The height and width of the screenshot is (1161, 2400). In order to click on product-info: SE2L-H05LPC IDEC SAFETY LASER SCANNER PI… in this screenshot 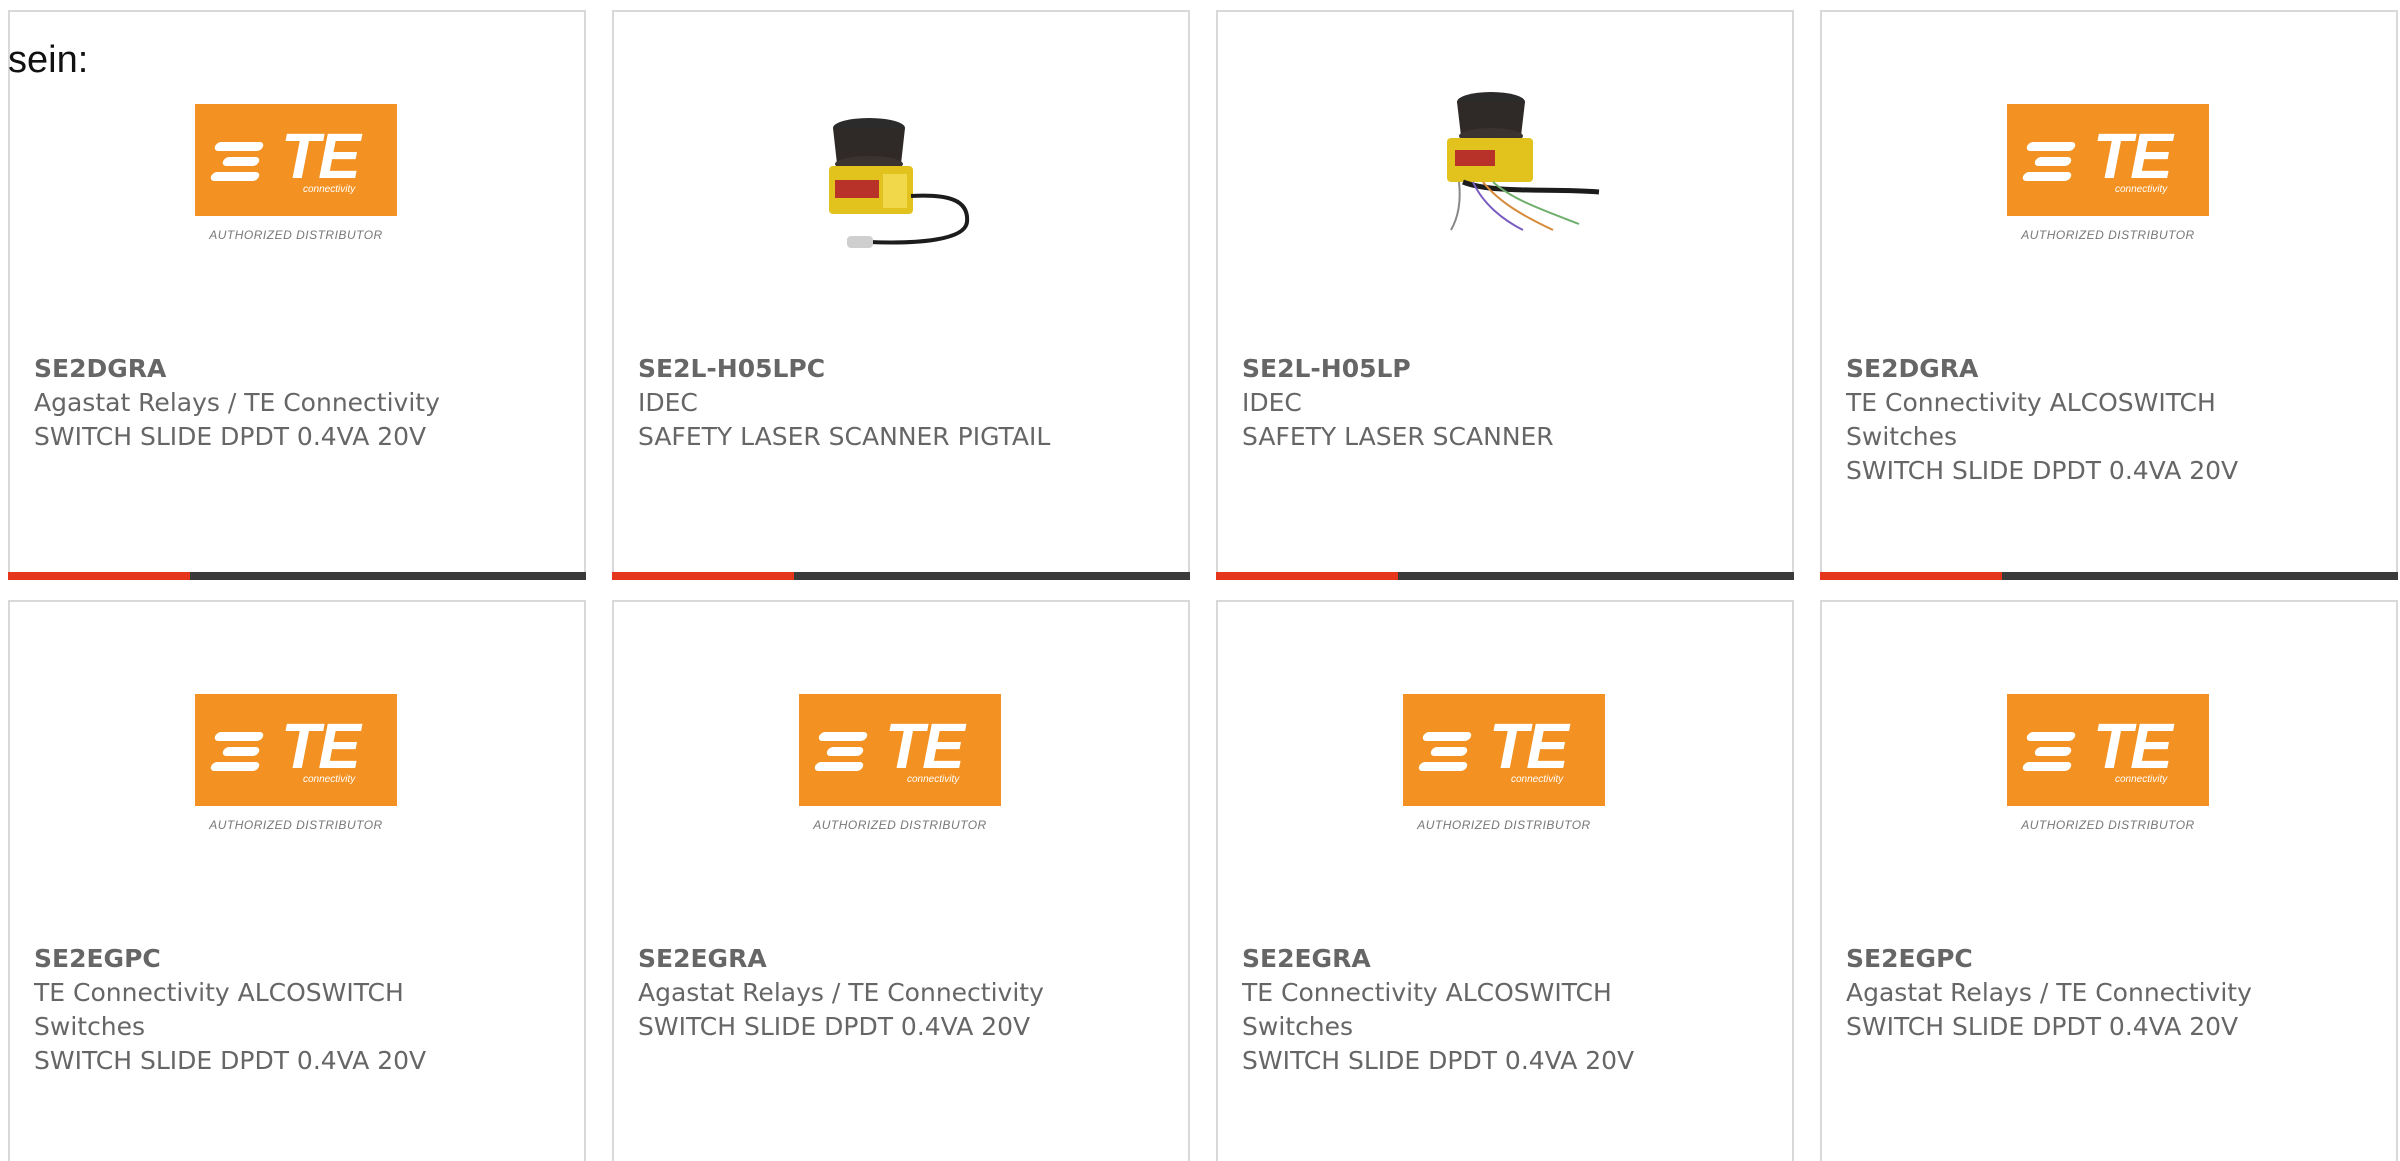, I will do `click(888, 403)`.